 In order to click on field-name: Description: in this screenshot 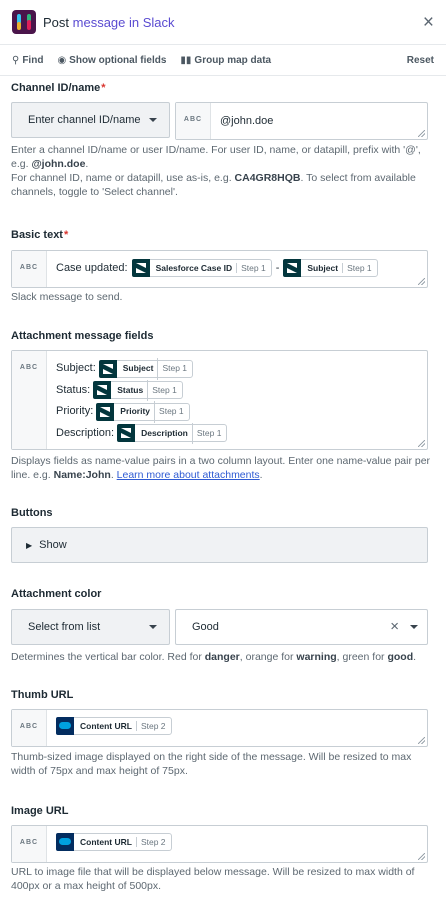, I will do `click(85, 432)`.